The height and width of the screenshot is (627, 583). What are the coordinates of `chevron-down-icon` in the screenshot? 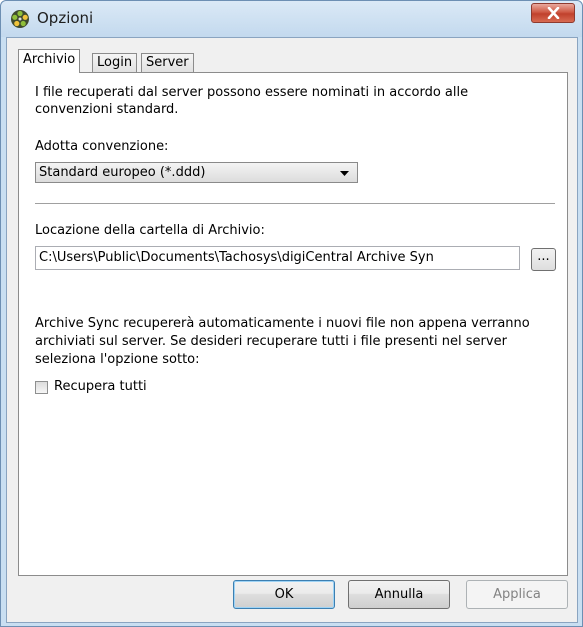 It's located at (344, 173).